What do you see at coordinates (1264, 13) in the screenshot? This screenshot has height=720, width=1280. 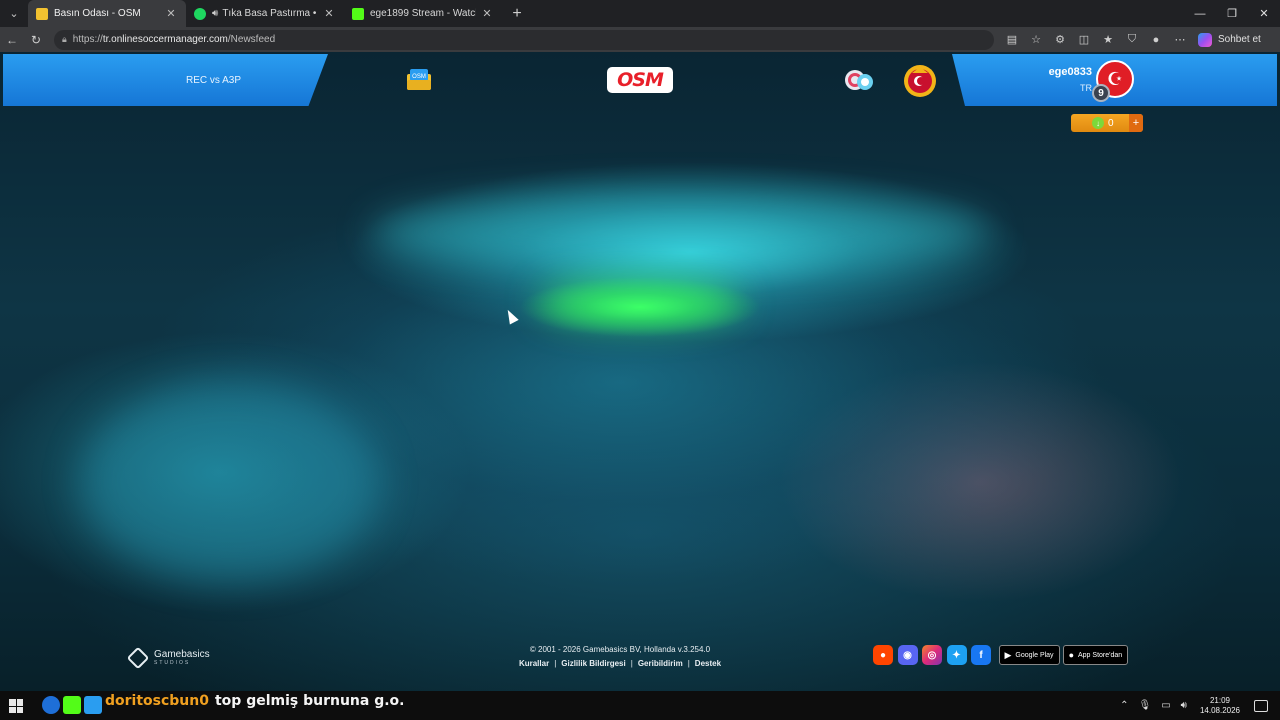 I see `close-window-icon: ✕` at bounding box center [1264, 13].